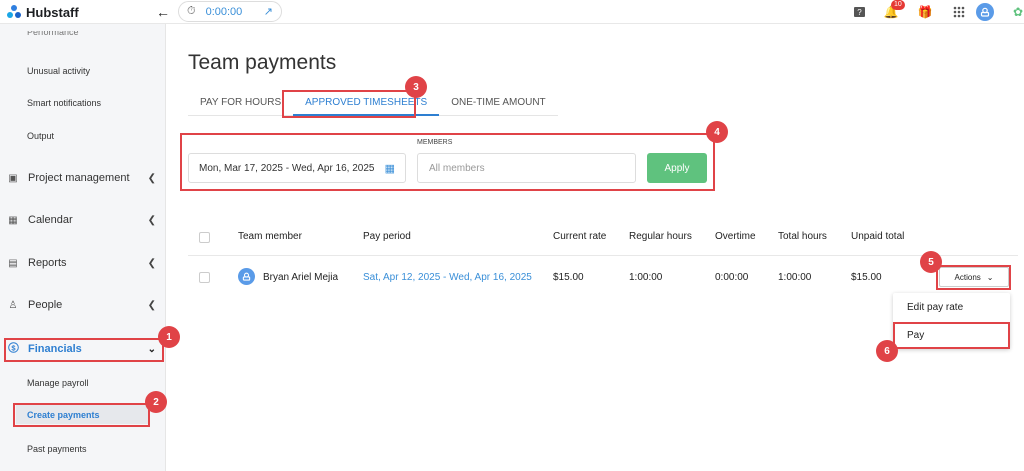 The image size is (1024, 471). Describe the element at coordinates (47, 263) in the screenshot. I see `sidebar-item-label: Reports` at that location.